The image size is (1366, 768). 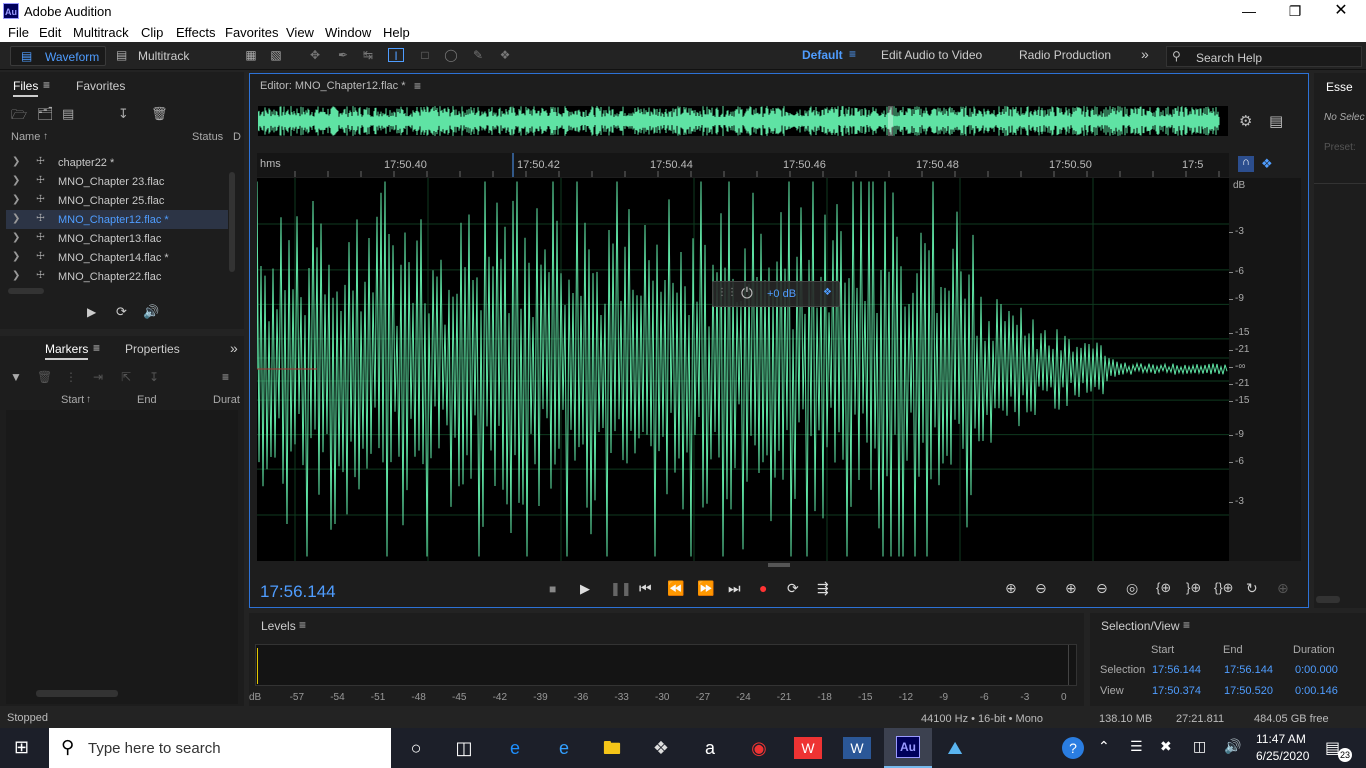 I want to click on windows-start-icon: ⊞, so click(x=21, y=747).